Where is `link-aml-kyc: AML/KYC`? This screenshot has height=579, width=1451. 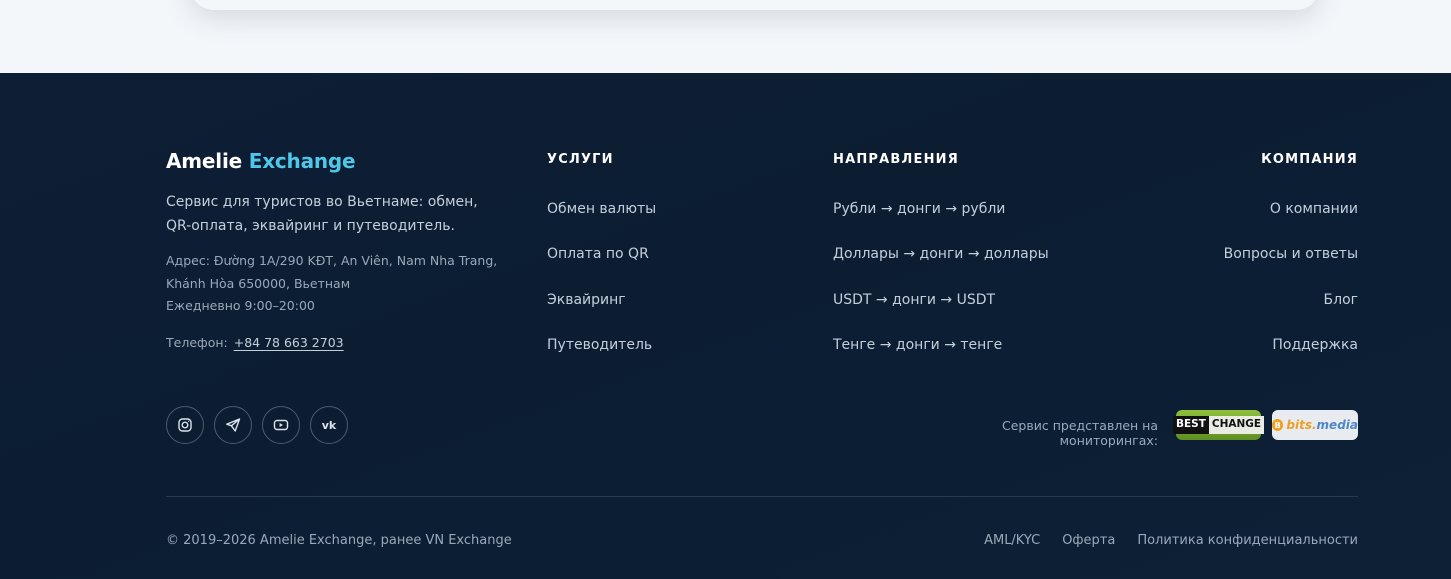 link-aml-kyc: AML/KYC is located at coordinates (1012, 540).